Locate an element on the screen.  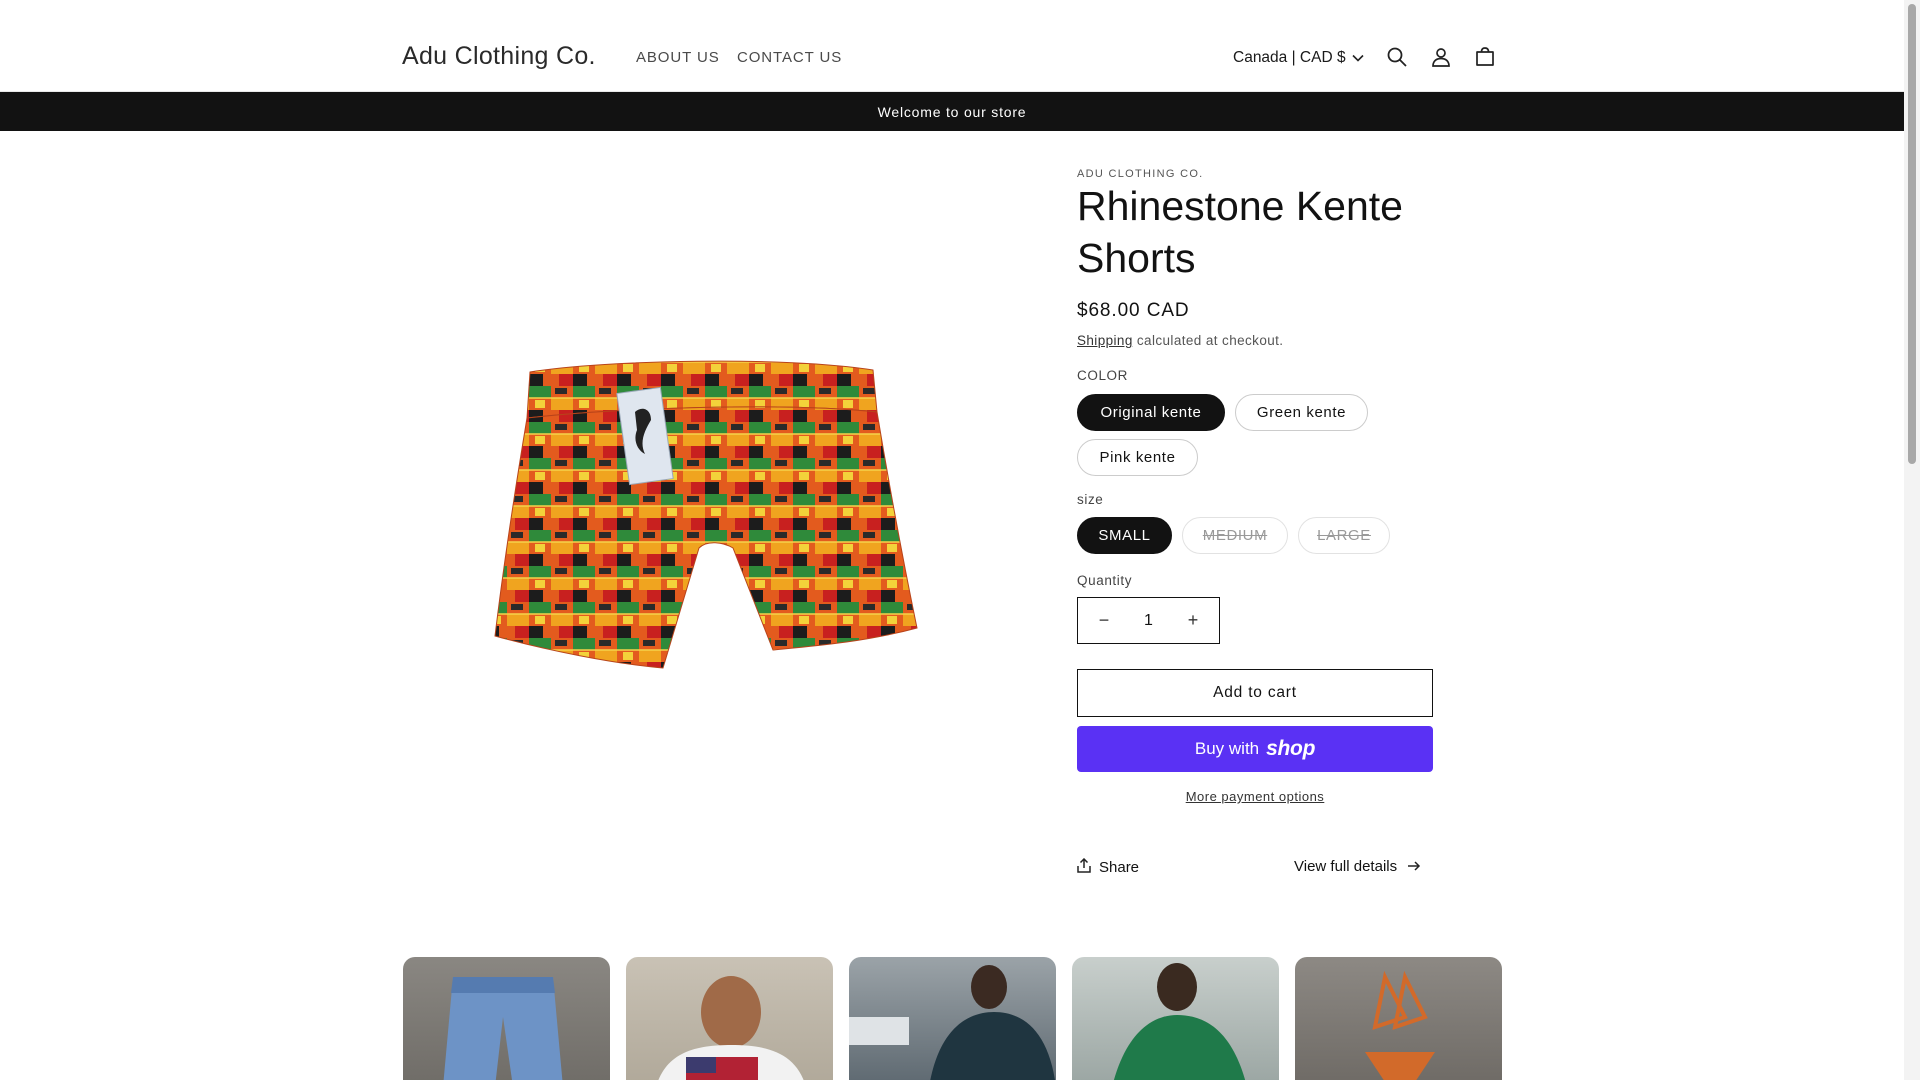
size-option-medium: MEDIUM is located at coordinates (1235, 535).